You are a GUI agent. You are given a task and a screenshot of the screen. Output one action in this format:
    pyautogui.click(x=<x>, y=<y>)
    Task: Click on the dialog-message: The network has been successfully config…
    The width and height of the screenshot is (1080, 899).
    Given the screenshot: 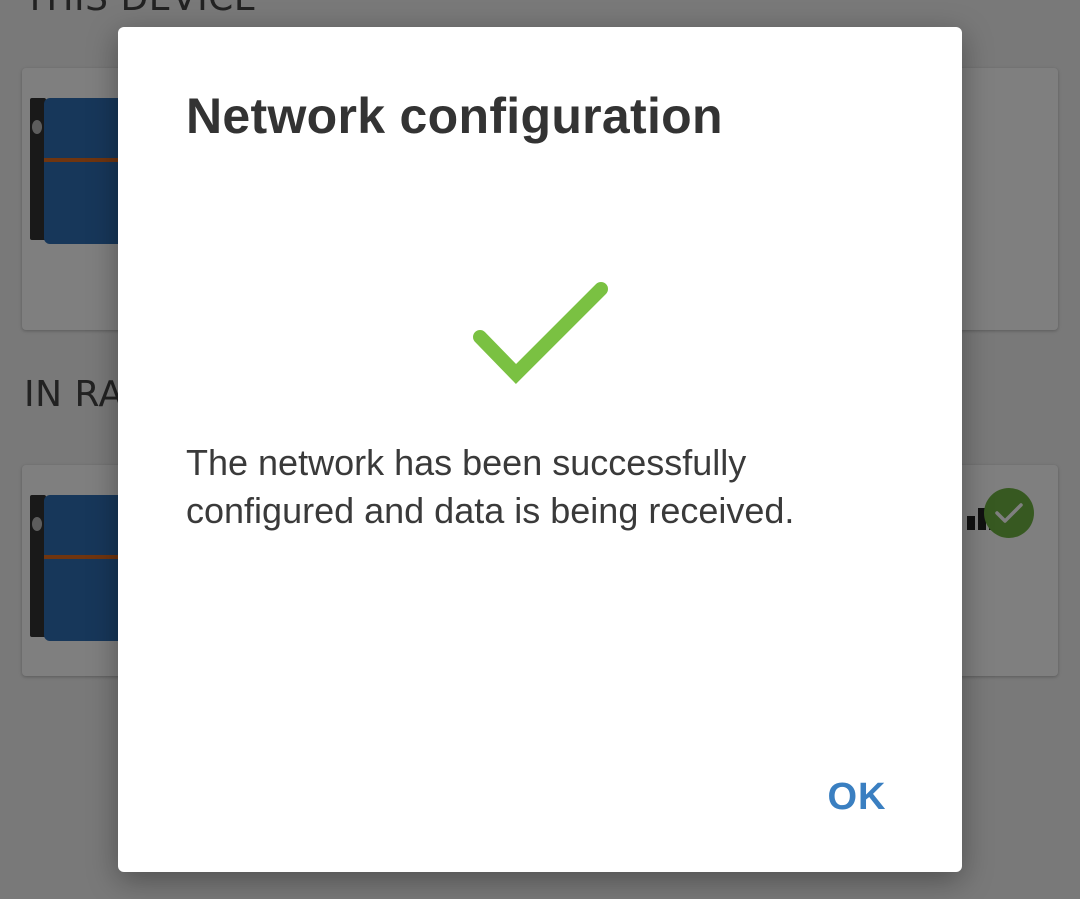 What is the action you would take?
    pyautogui.click(x=490, y=486)
    